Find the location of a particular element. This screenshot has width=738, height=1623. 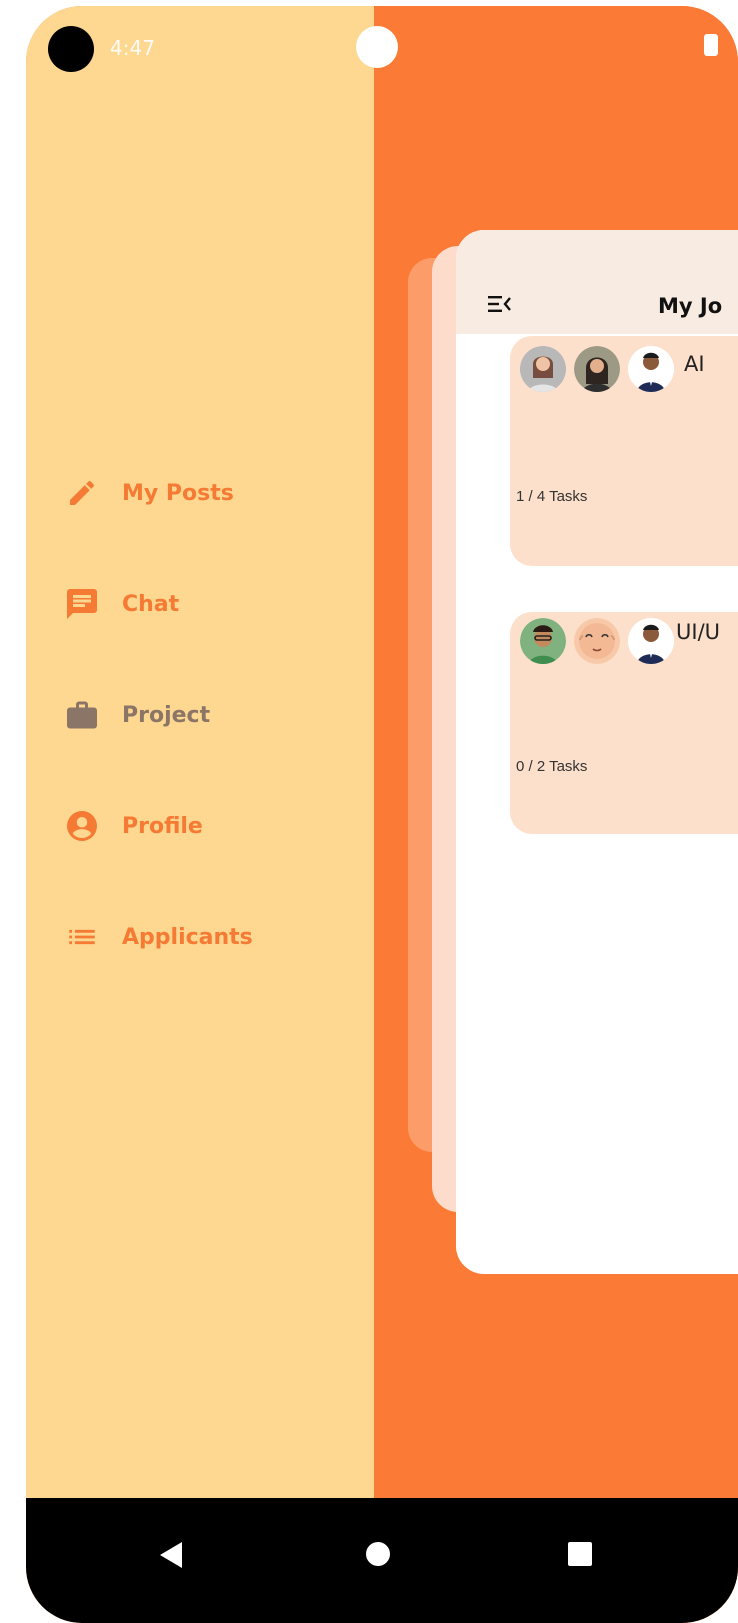

system-navigation-bar is located at coordinates (382, 1560).